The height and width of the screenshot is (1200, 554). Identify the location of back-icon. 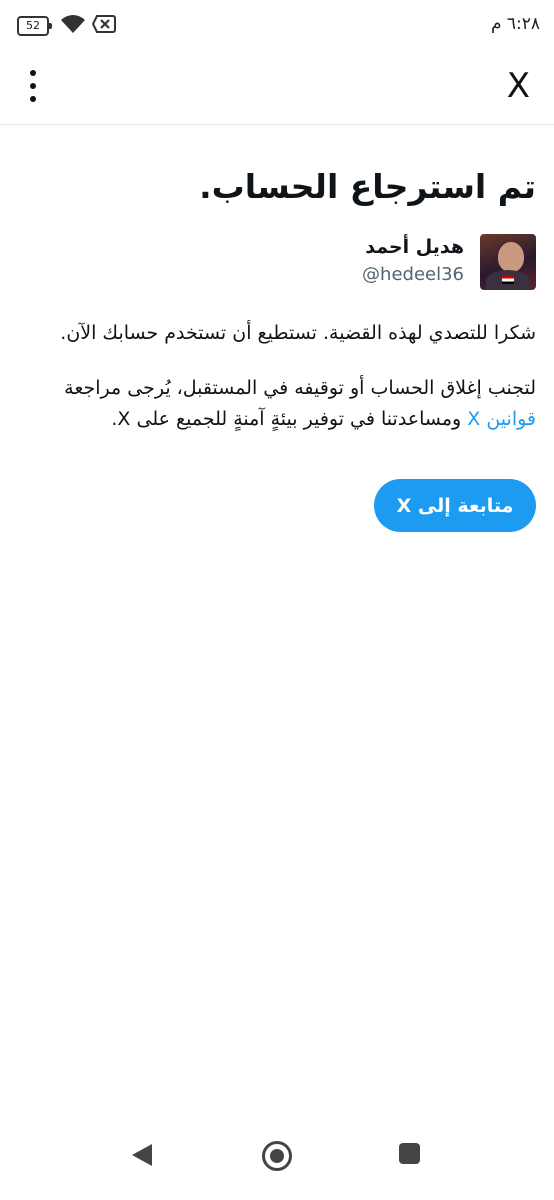
(142, 1155).